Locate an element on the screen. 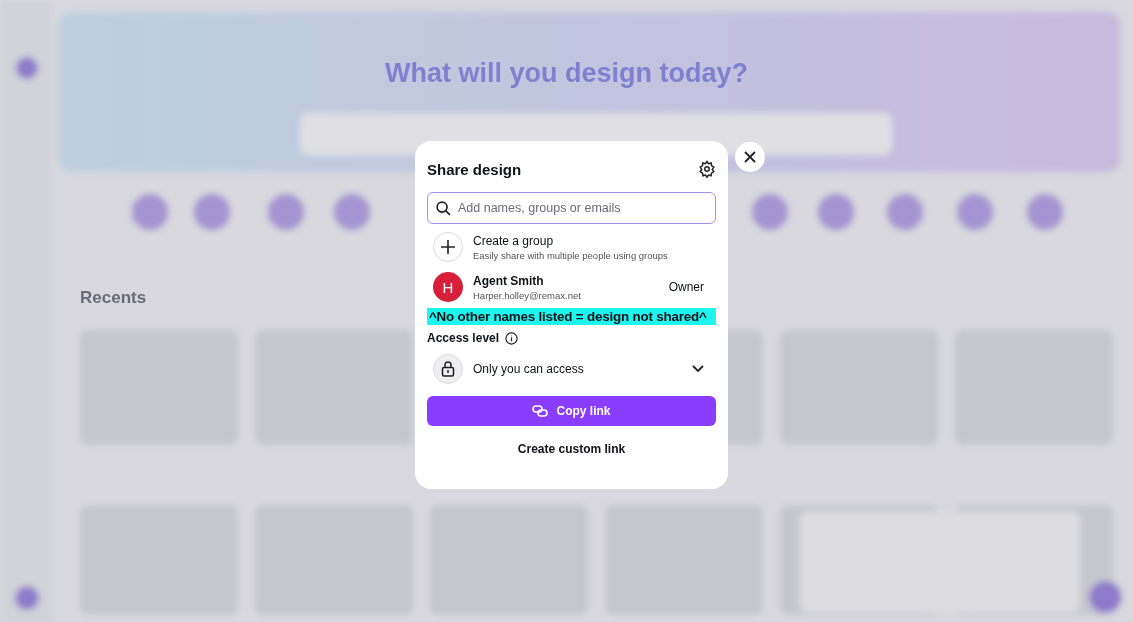 The image size is (1133, 622). highlighted-annotation: ^No other names listed = design not shared^ is located at coordinates (571, 316).